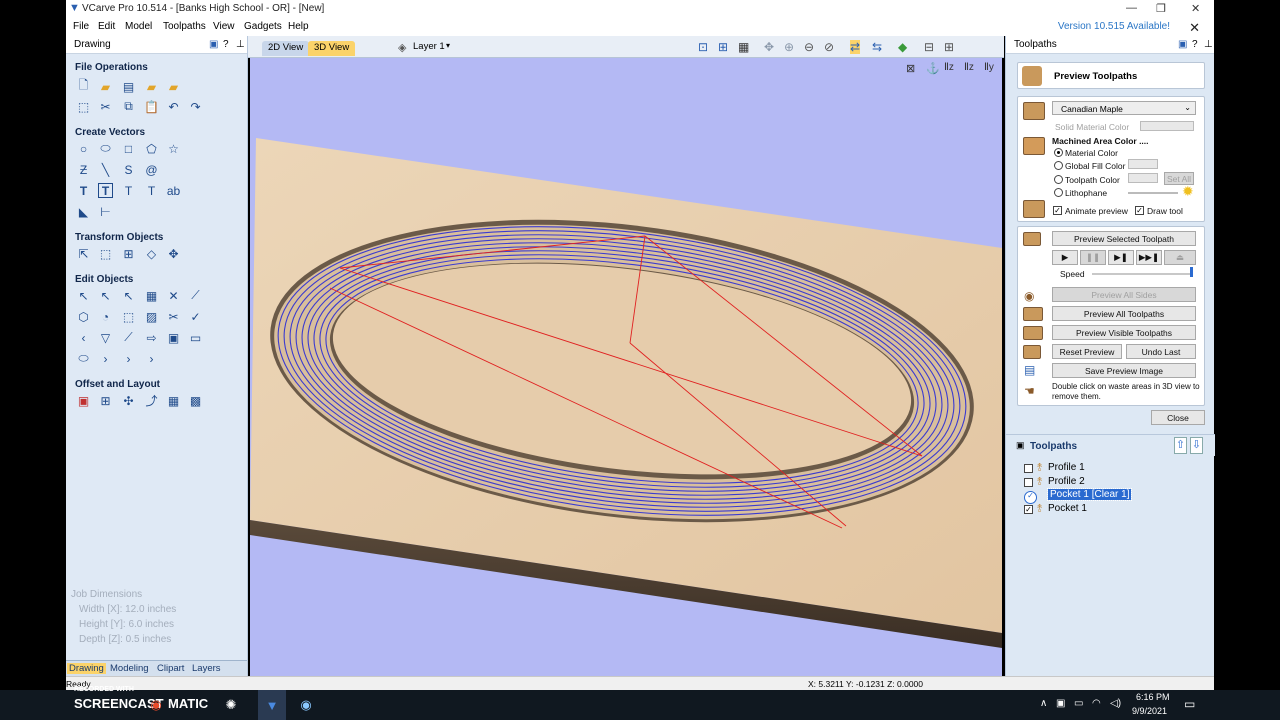 The image size is (1280, 720). I want to click on version-notice-link: Version 10.515 Available!, so click(1114, 26).